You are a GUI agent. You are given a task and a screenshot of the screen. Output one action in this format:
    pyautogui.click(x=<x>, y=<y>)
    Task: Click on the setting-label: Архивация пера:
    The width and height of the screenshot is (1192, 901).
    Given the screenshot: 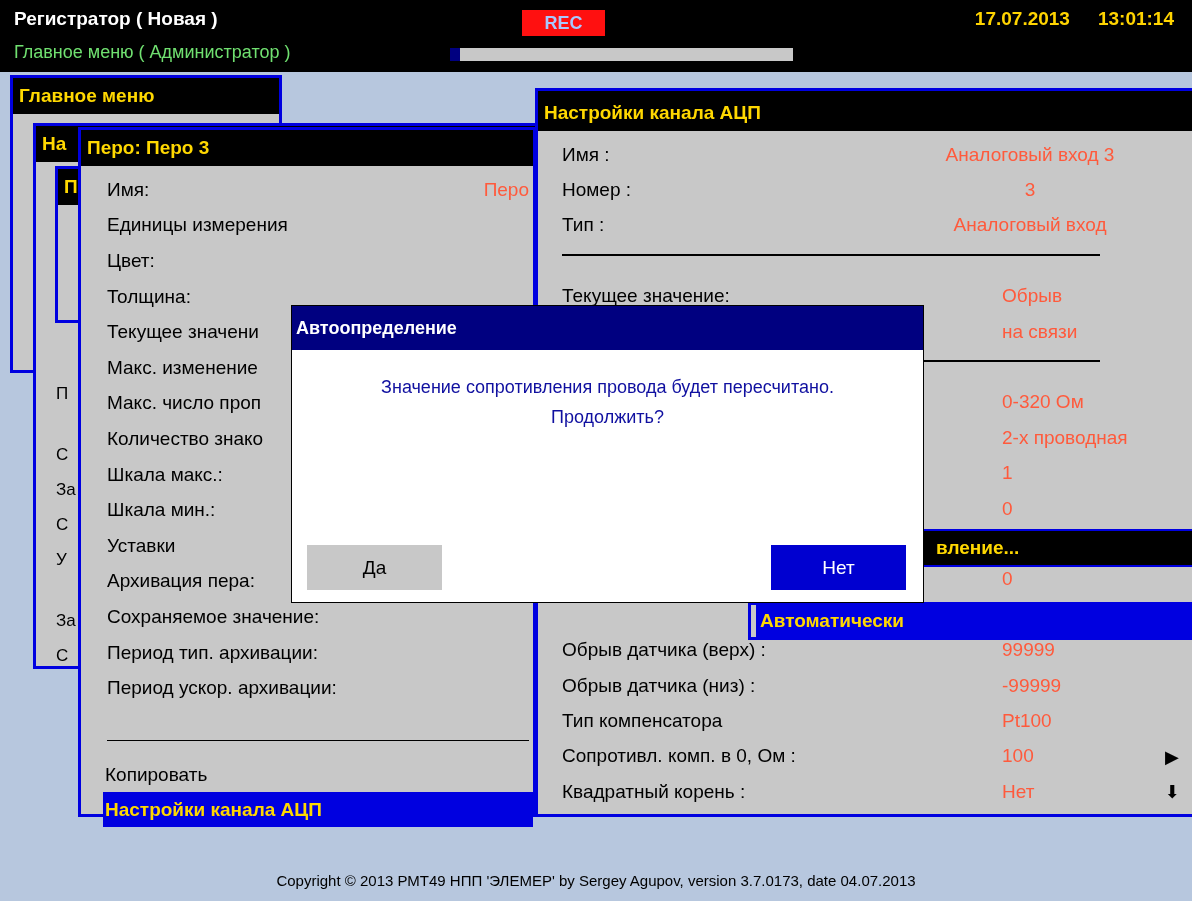 What is the action you would take?
    pyautogui.click(x=181, y=581)
    